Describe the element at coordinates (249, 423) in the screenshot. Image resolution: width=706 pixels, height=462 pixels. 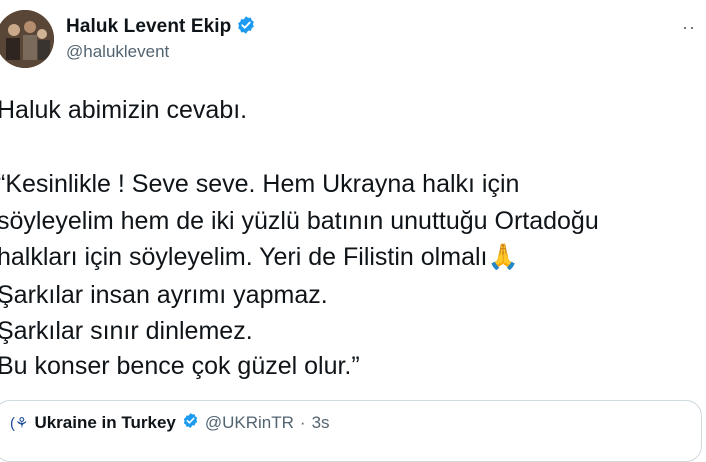
I see `quoted-handle: @UKRinTR` at that location.